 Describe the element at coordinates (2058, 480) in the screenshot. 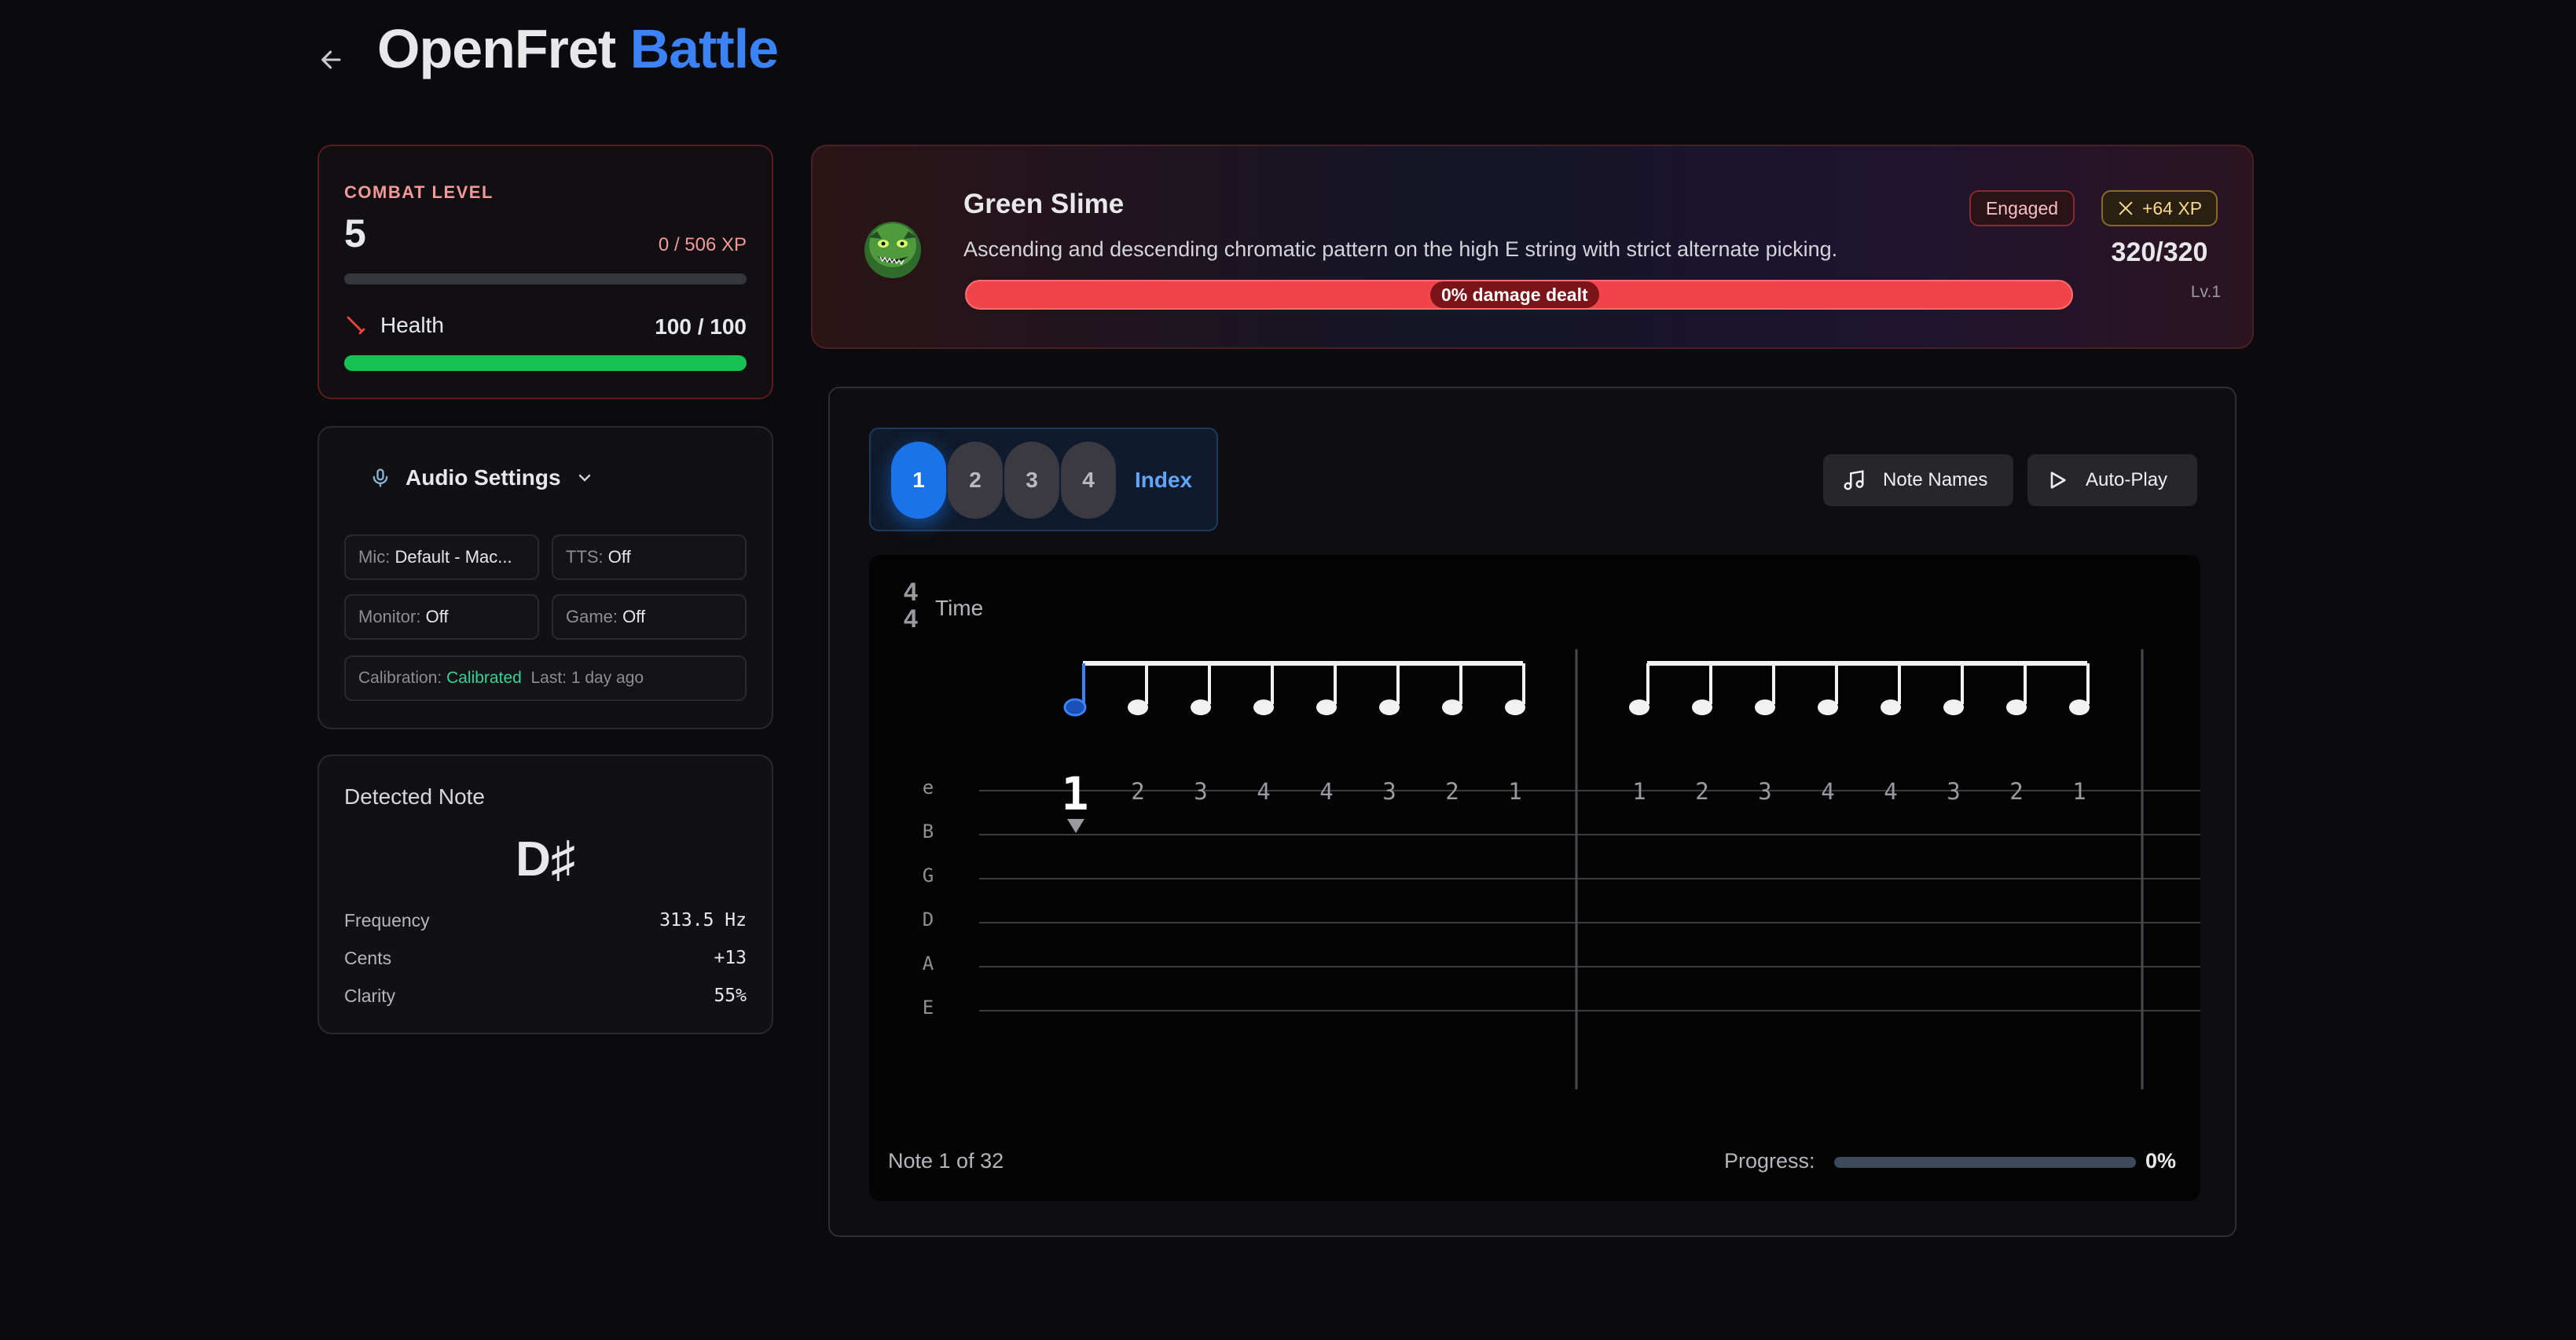

I see `play-icon` at that location.